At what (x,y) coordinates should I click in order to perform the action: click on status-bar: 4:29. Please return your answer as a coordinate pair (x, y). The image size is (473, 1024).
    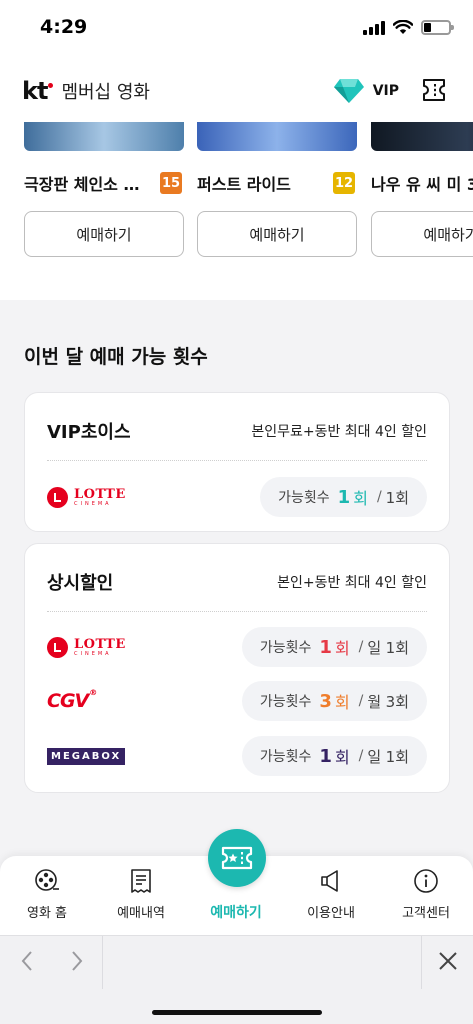
    Looking at the image, I should click on (236, 29).